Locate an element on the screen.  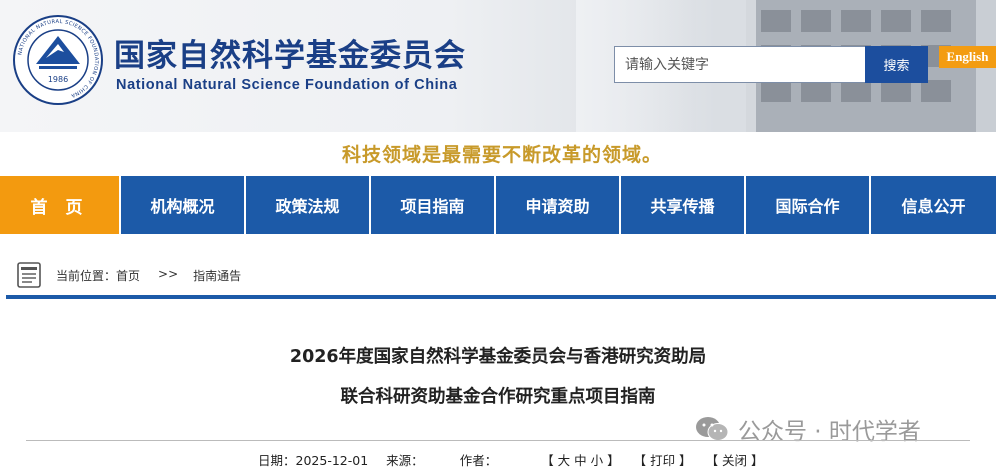
search-input is located at coordinates (740, 64).